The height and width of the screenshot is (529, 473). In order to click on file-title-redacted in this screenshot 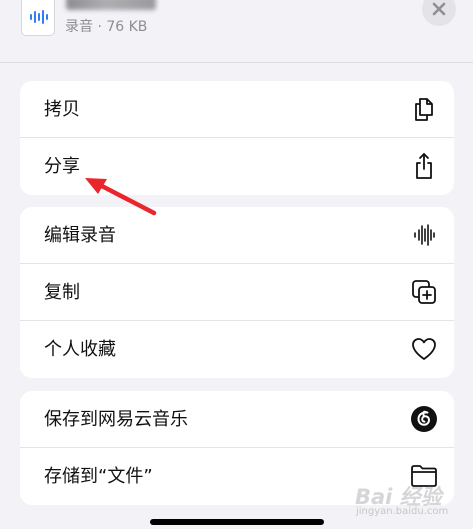, I will do `click(111, 5)`.